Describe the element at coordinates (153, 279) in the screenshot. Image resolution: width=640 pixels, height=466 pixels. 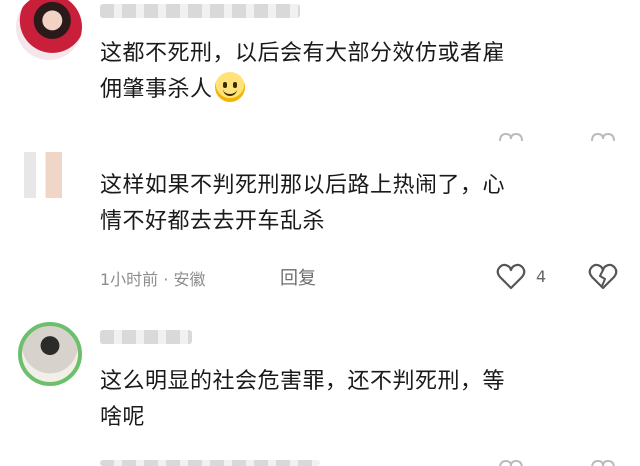
I see `comment-time-location: 1小时前 · 安徽` at that location.